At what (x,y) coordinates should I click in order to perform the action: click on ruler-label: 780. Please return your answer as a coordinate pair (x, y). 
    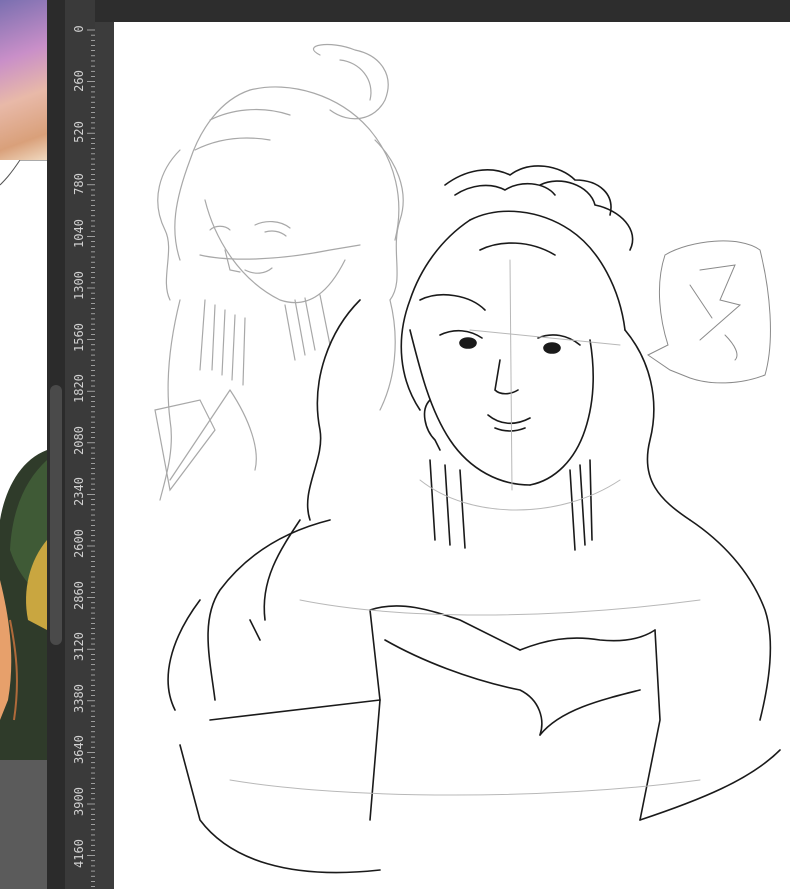
    Looking at the image, I should click on (79, 183).